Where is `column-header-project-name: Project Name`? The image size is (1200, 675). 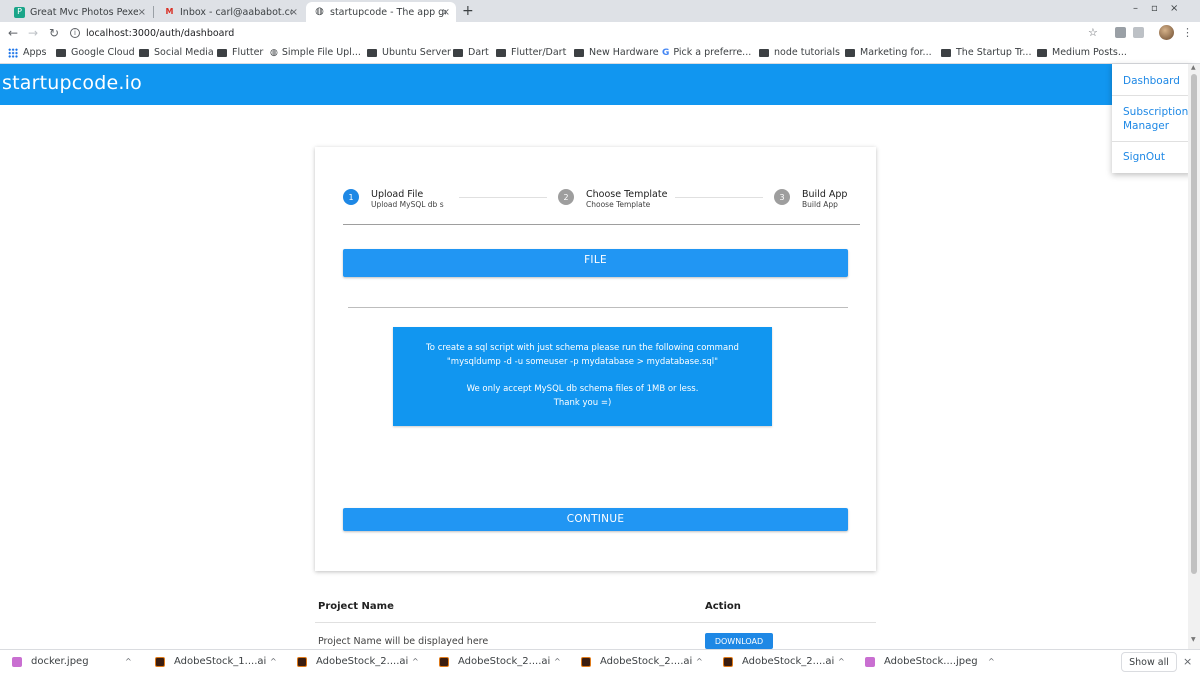
column-header-project-name: Project Name is located at coordinates (356, 606).